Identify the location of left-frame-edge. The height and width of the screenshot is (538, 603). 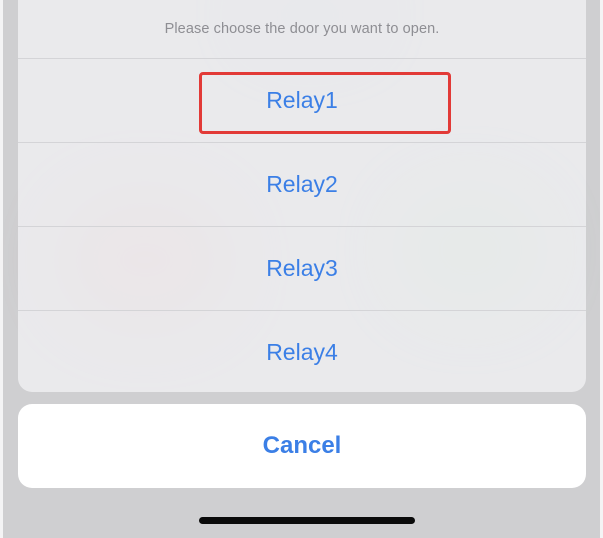
(1, 269).